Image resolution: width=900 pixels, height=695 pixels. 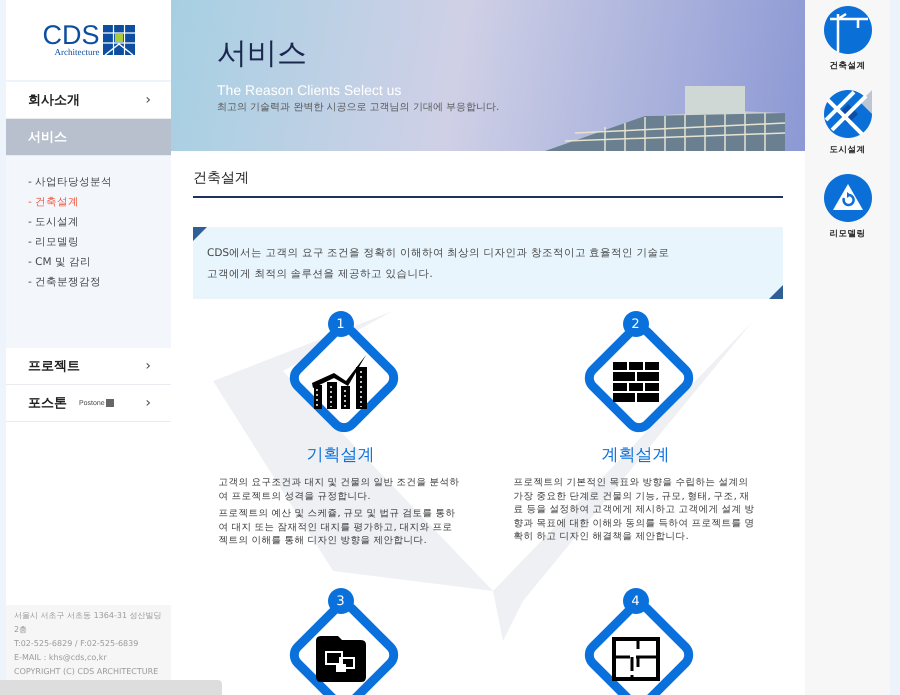 I want to click on submenu-item: - 리모델링, so click(x=99, y=242).